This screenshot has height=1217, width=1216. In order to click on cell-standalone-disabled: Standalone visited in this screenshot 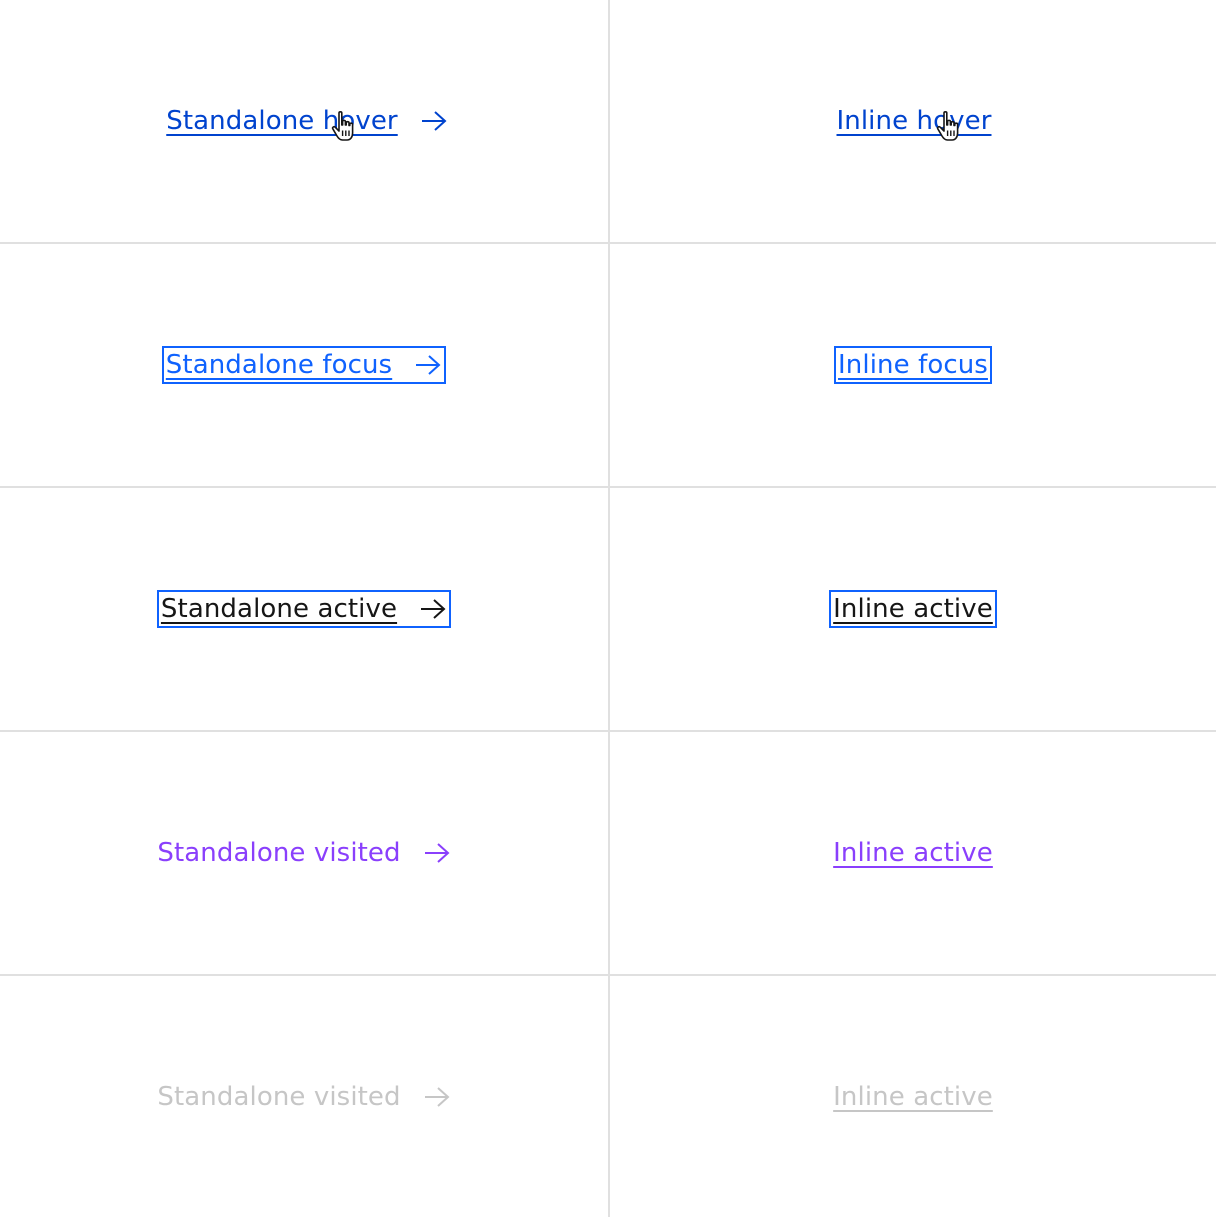, I will do `click(304, 1096)`.